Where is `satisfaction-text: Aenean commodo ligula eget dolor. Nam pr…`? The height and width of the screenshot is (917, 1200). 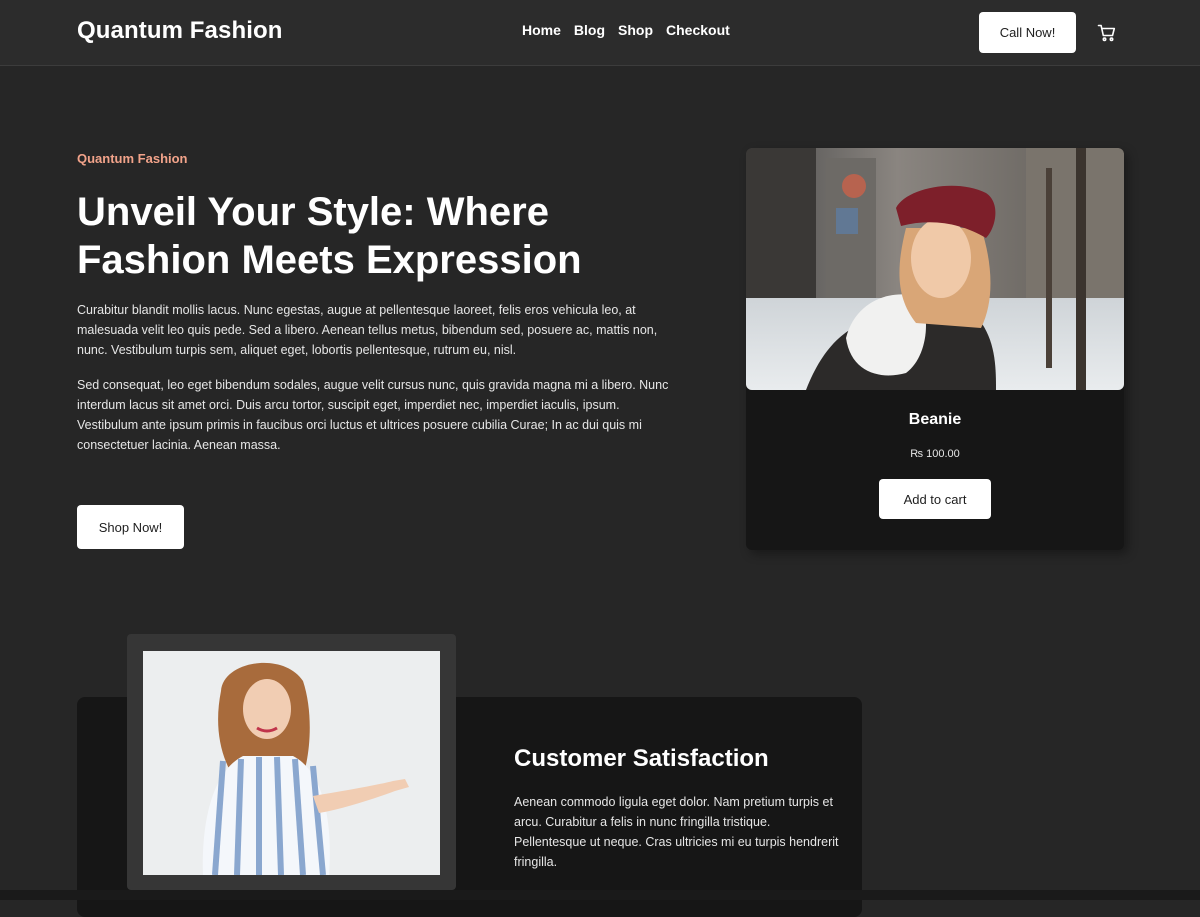 satisfaction-text: Aenean commodo ligula eget dolor. Nam pr… is located at coordinates (676, 832).